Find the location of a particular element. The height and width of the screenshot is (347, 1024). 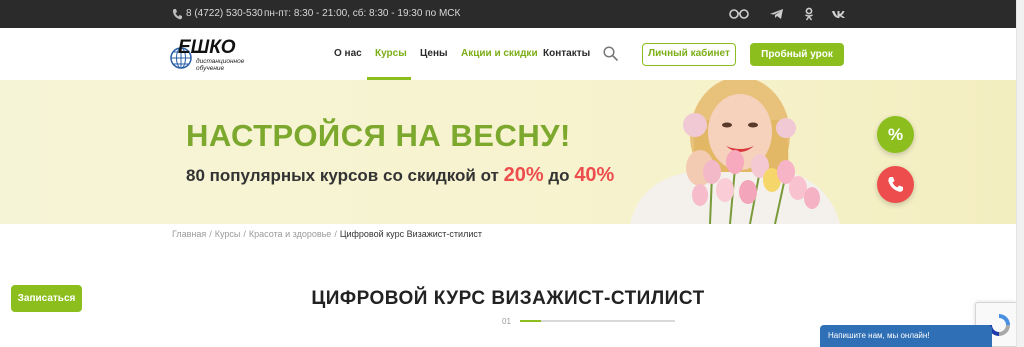

eshko-logo: ЕШКО дистанционное обучение is located at coordinates (210, 54).